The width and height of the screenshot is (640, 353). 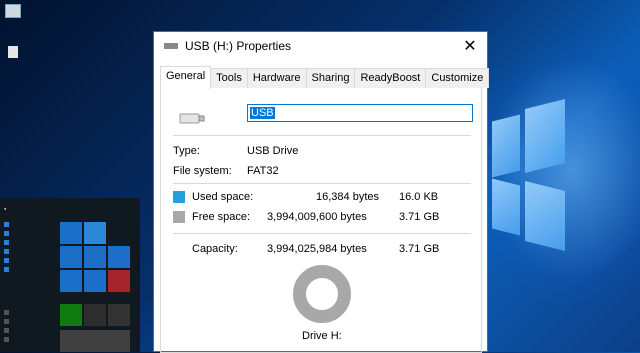 What do you see at coordinates (179, 197) in the screenshot?
I see `used-space-swatch` at bounding box center [179, 197].